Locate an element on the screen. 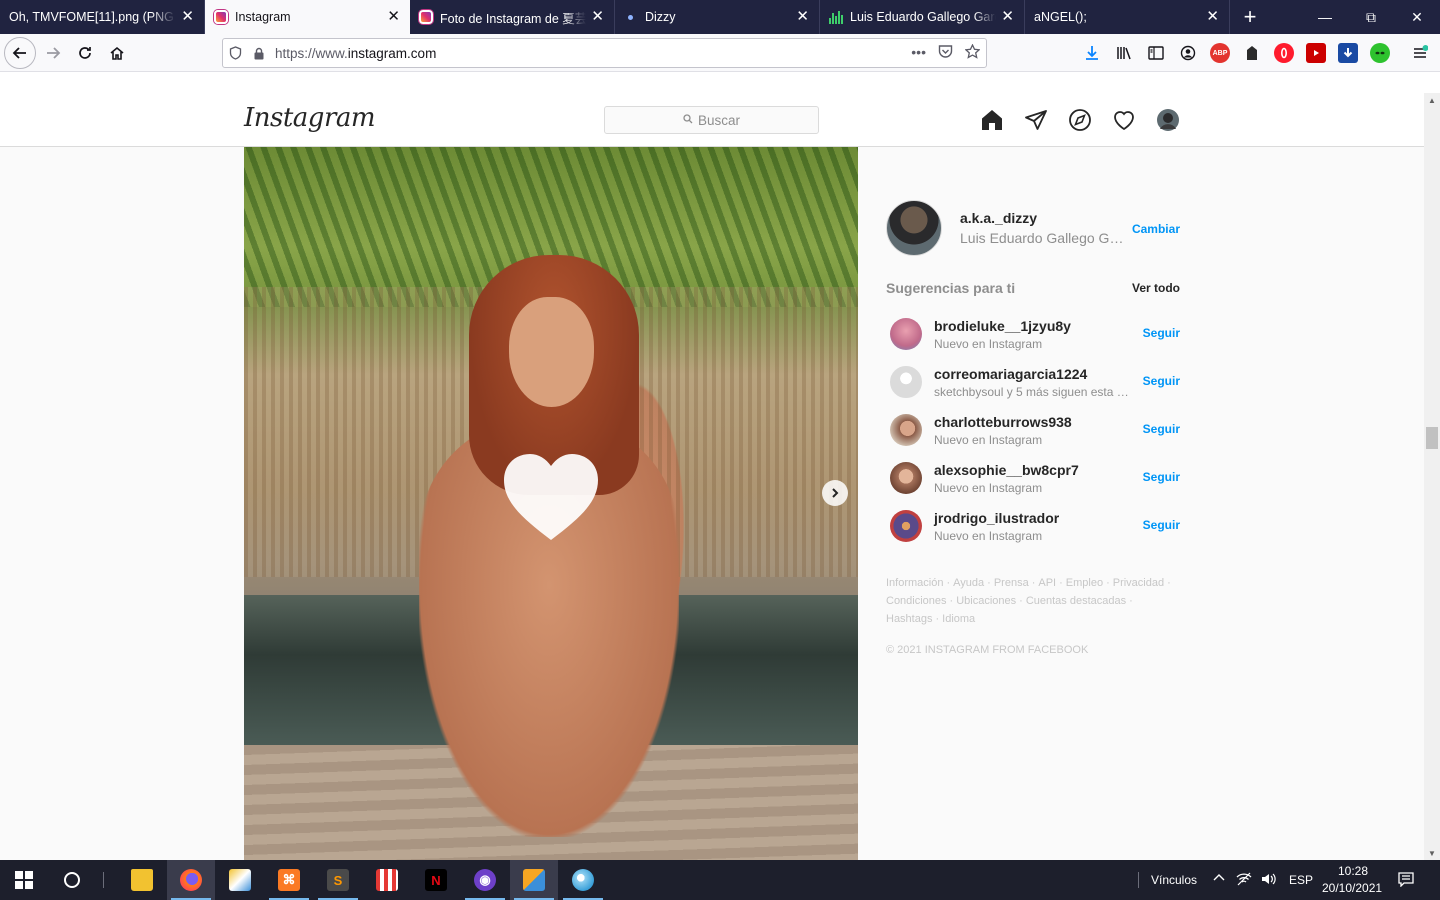 This screenshot has height=900, width=1440. netflix-icon: N is located at coordinates (436, 880).